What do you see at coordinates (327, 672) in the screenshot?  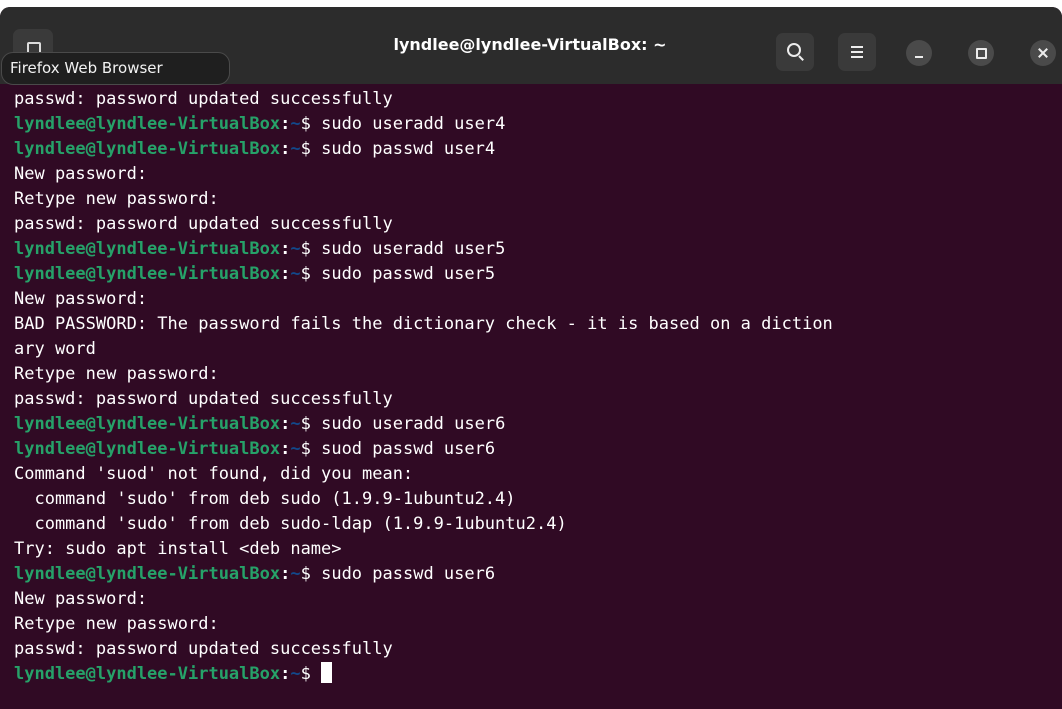 I see `text-cursor` at bounding box center [327, 672].